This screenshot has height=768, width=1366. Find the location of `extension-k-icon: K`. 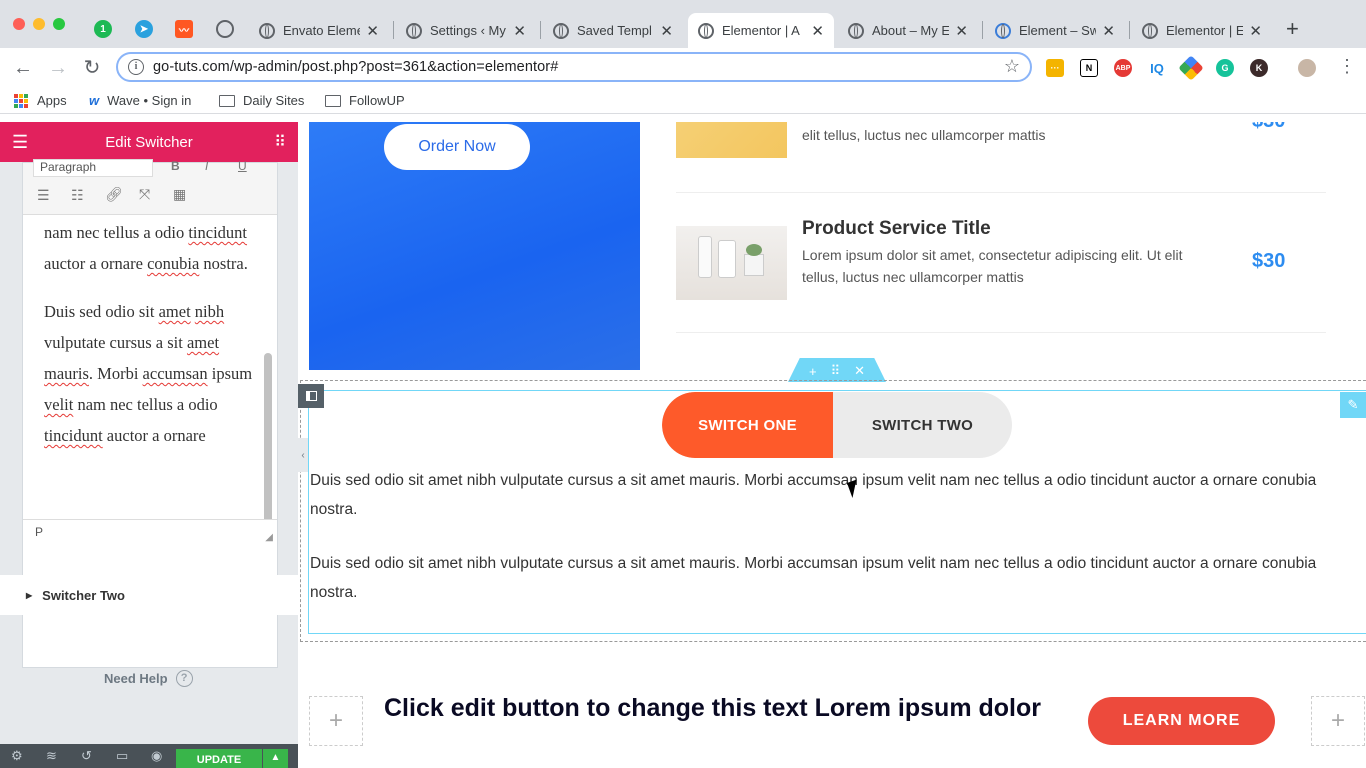

extension-k-icon: K is located at coordinates (1259, 68).